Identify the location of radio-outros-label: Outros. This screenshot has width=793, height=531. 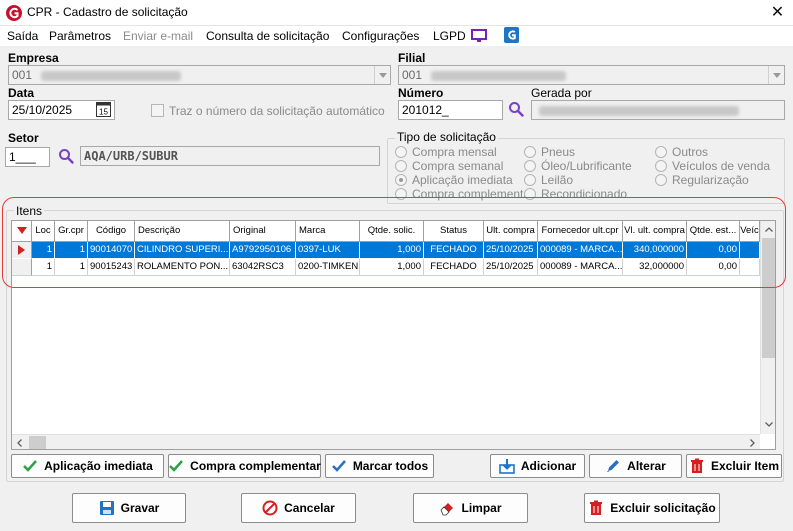
(690, 152).